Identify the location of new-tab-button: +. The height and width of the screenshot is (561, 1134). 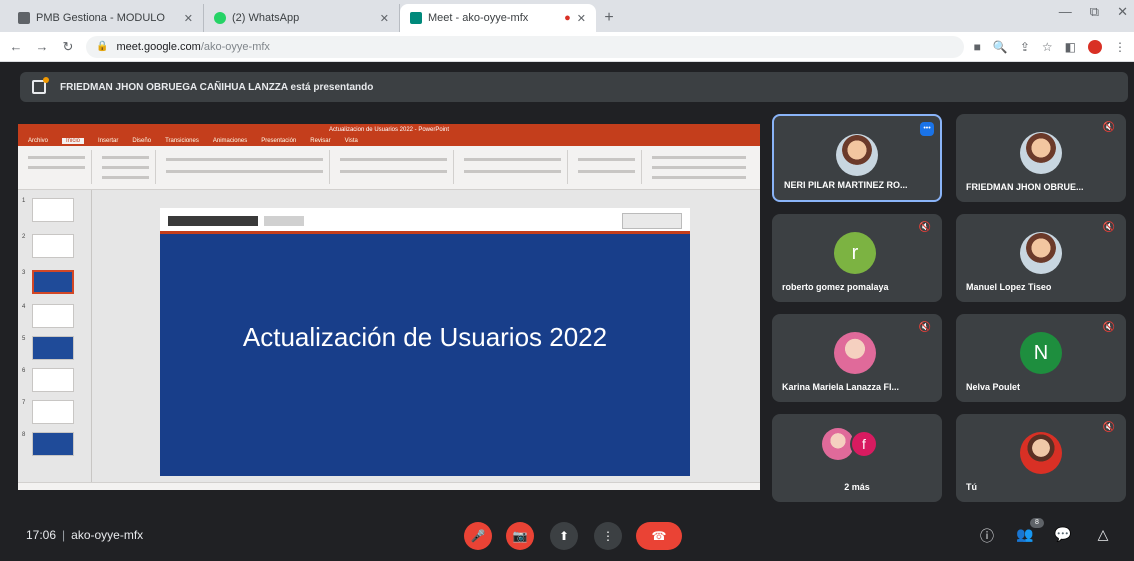
(609, 18).